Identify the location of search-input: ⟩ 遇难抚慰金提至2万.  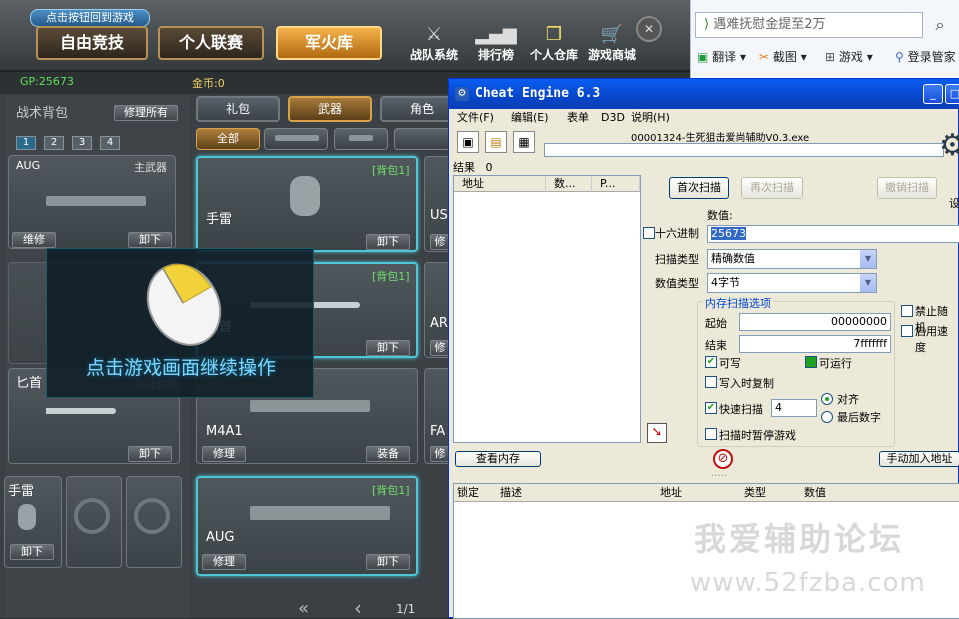
(809, 25).